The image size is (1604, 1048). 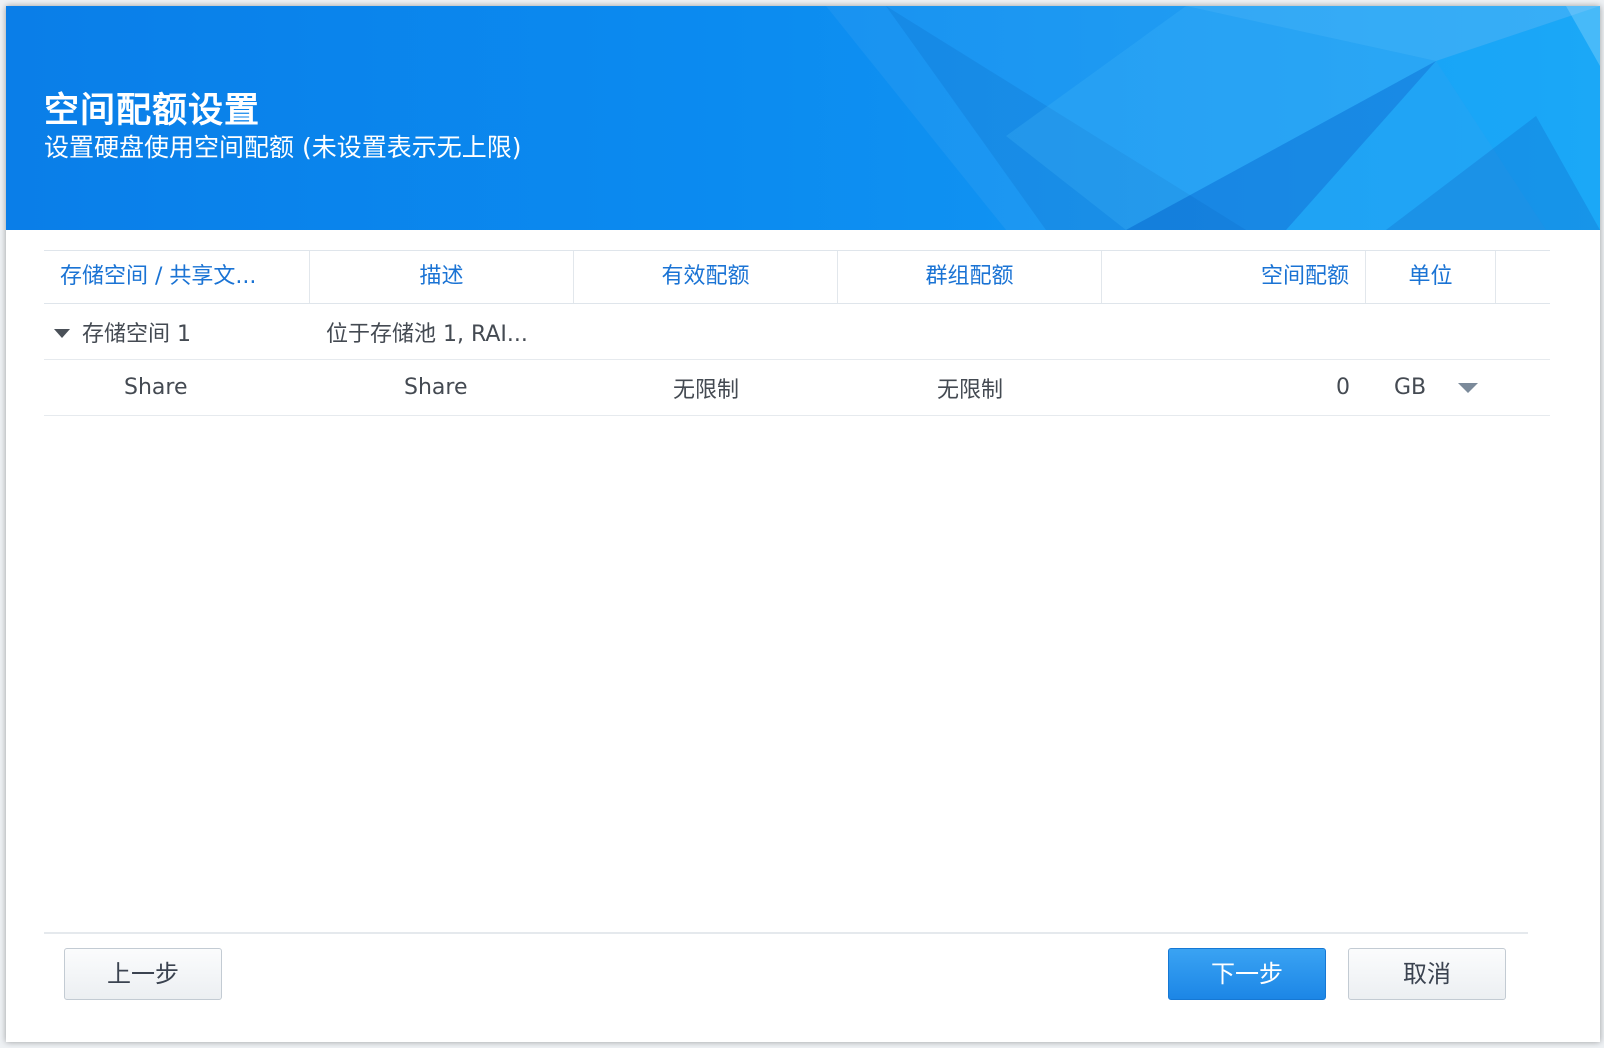 I want to click on share-group-quota: 无限制, so click(x=969, y=390).